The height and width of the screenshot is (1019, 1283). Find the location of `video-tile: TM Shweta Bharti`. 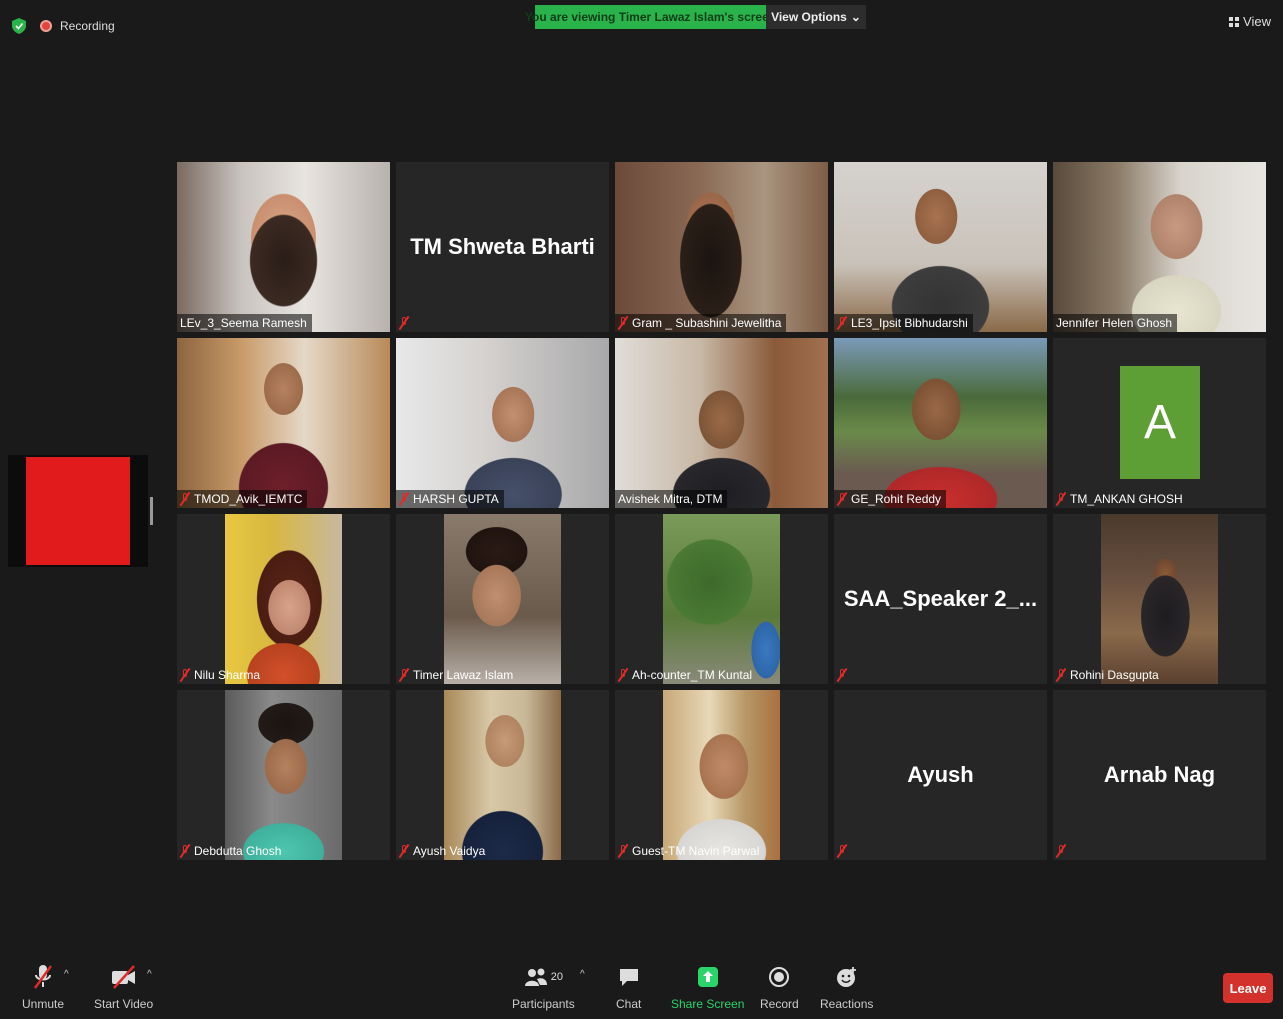

video-tile: TM Shweta Bharti is located at coordinates (502, 247).